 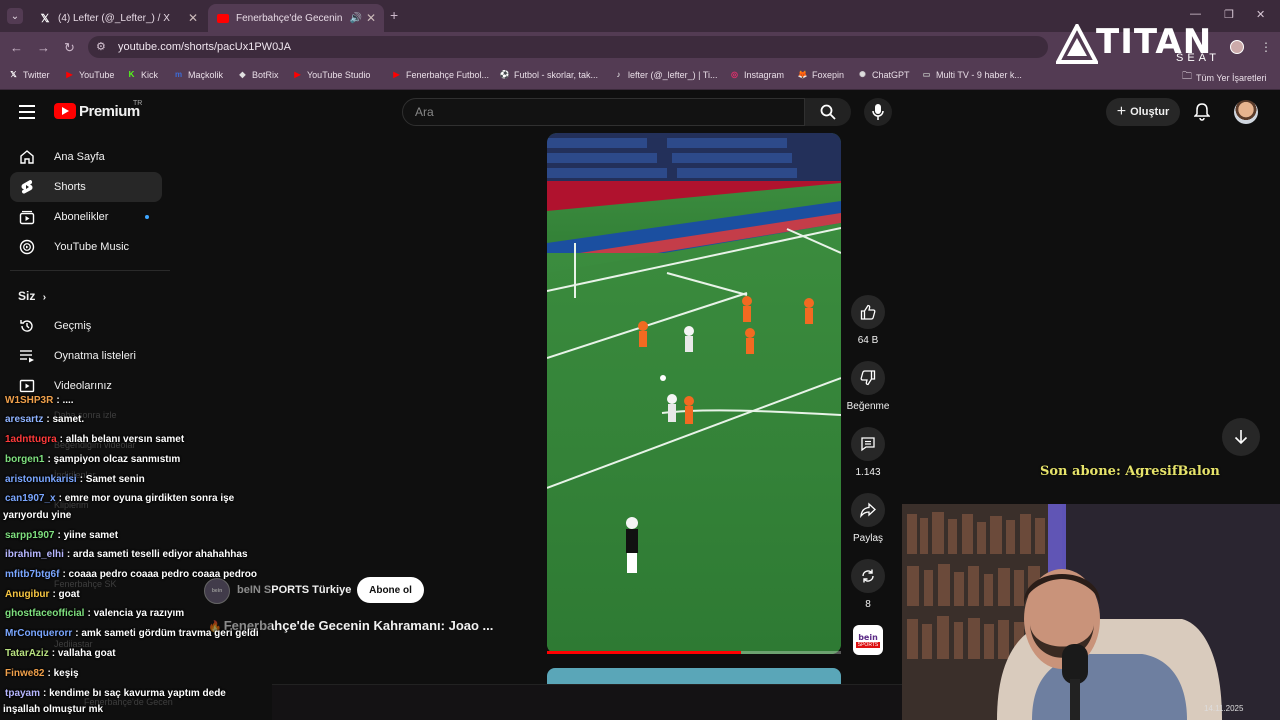 I want to click on account-avatar, so click(x=1246, y=112).